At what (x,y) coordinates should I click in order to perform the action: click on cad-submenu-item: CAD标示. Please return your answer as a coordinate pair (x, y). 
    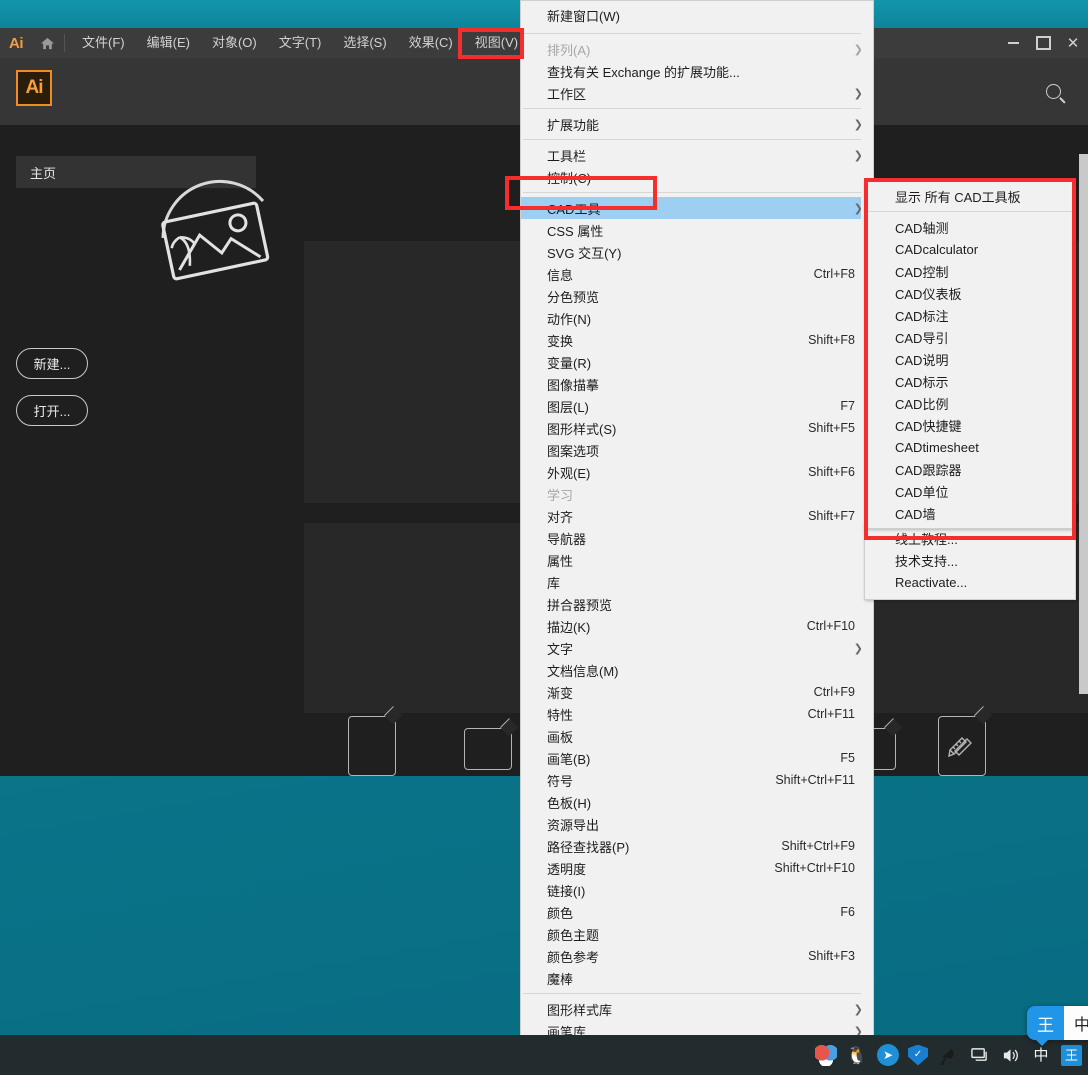
    Looking at the image, I should click on (970, 381).